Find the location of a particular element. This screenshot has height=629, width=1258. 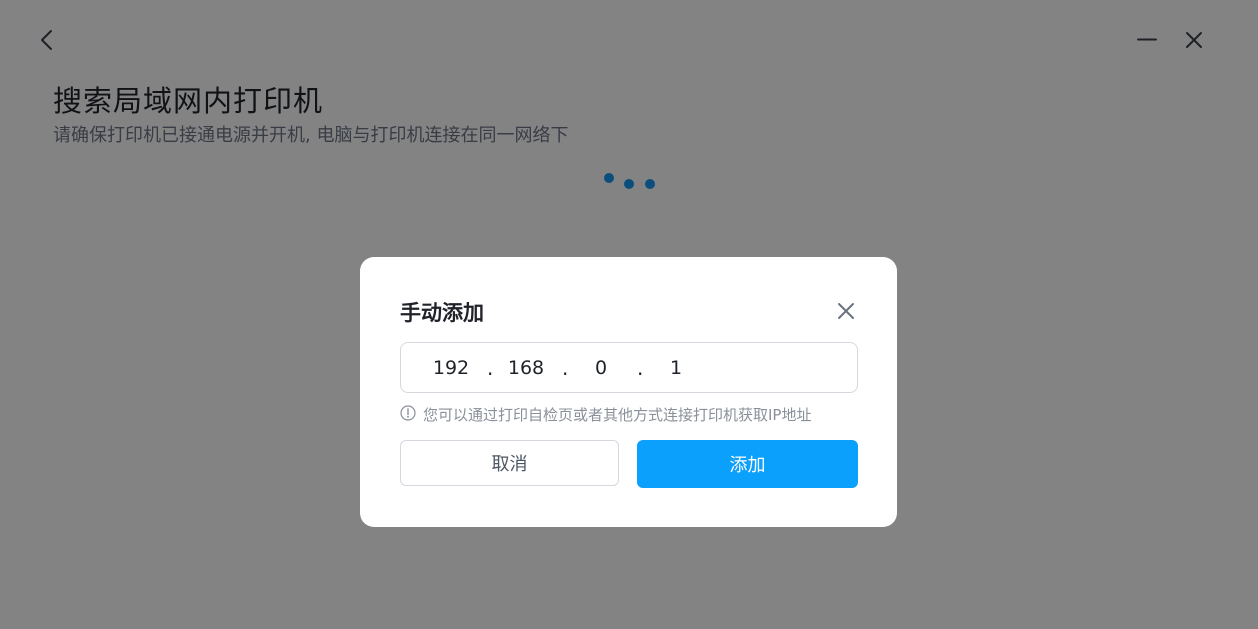

add-button: 添加 is located at coordinates (747, 464).